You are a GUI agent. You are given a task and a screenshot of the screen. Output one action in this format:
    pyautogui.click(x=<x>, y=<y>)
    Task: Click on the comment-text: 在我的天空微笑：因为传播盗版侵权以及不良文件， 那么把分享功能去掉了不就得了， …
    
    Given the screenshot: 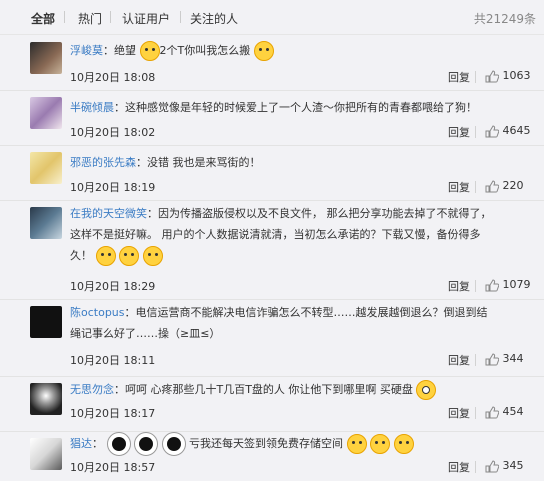 What is the action you would take?
    pyautogui.click(x=290, y=234)
    